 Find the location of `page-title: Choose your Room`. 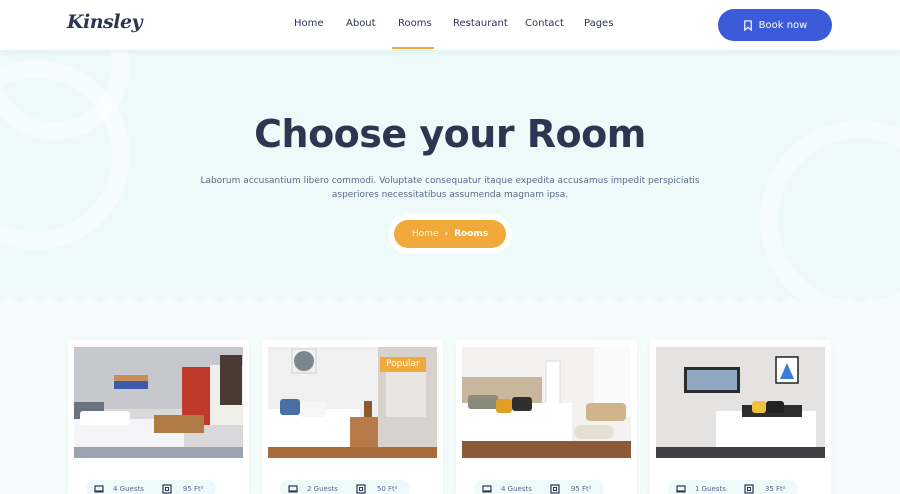

page-title: Choose your Room is located at coordinates (450, 134).